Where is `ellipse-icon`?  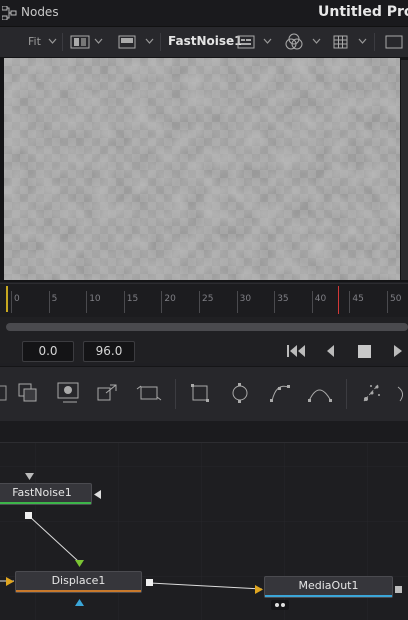
ellipse-icon is located at coordinates (240, 393).